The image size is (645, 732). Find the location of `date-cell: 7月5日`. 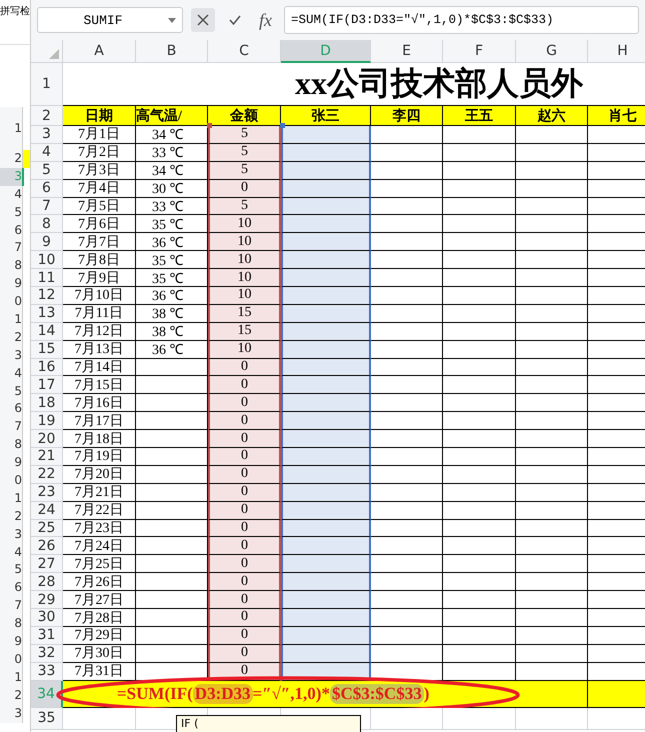

date-cell: 7月5日 is located at coordinates (99, 207).